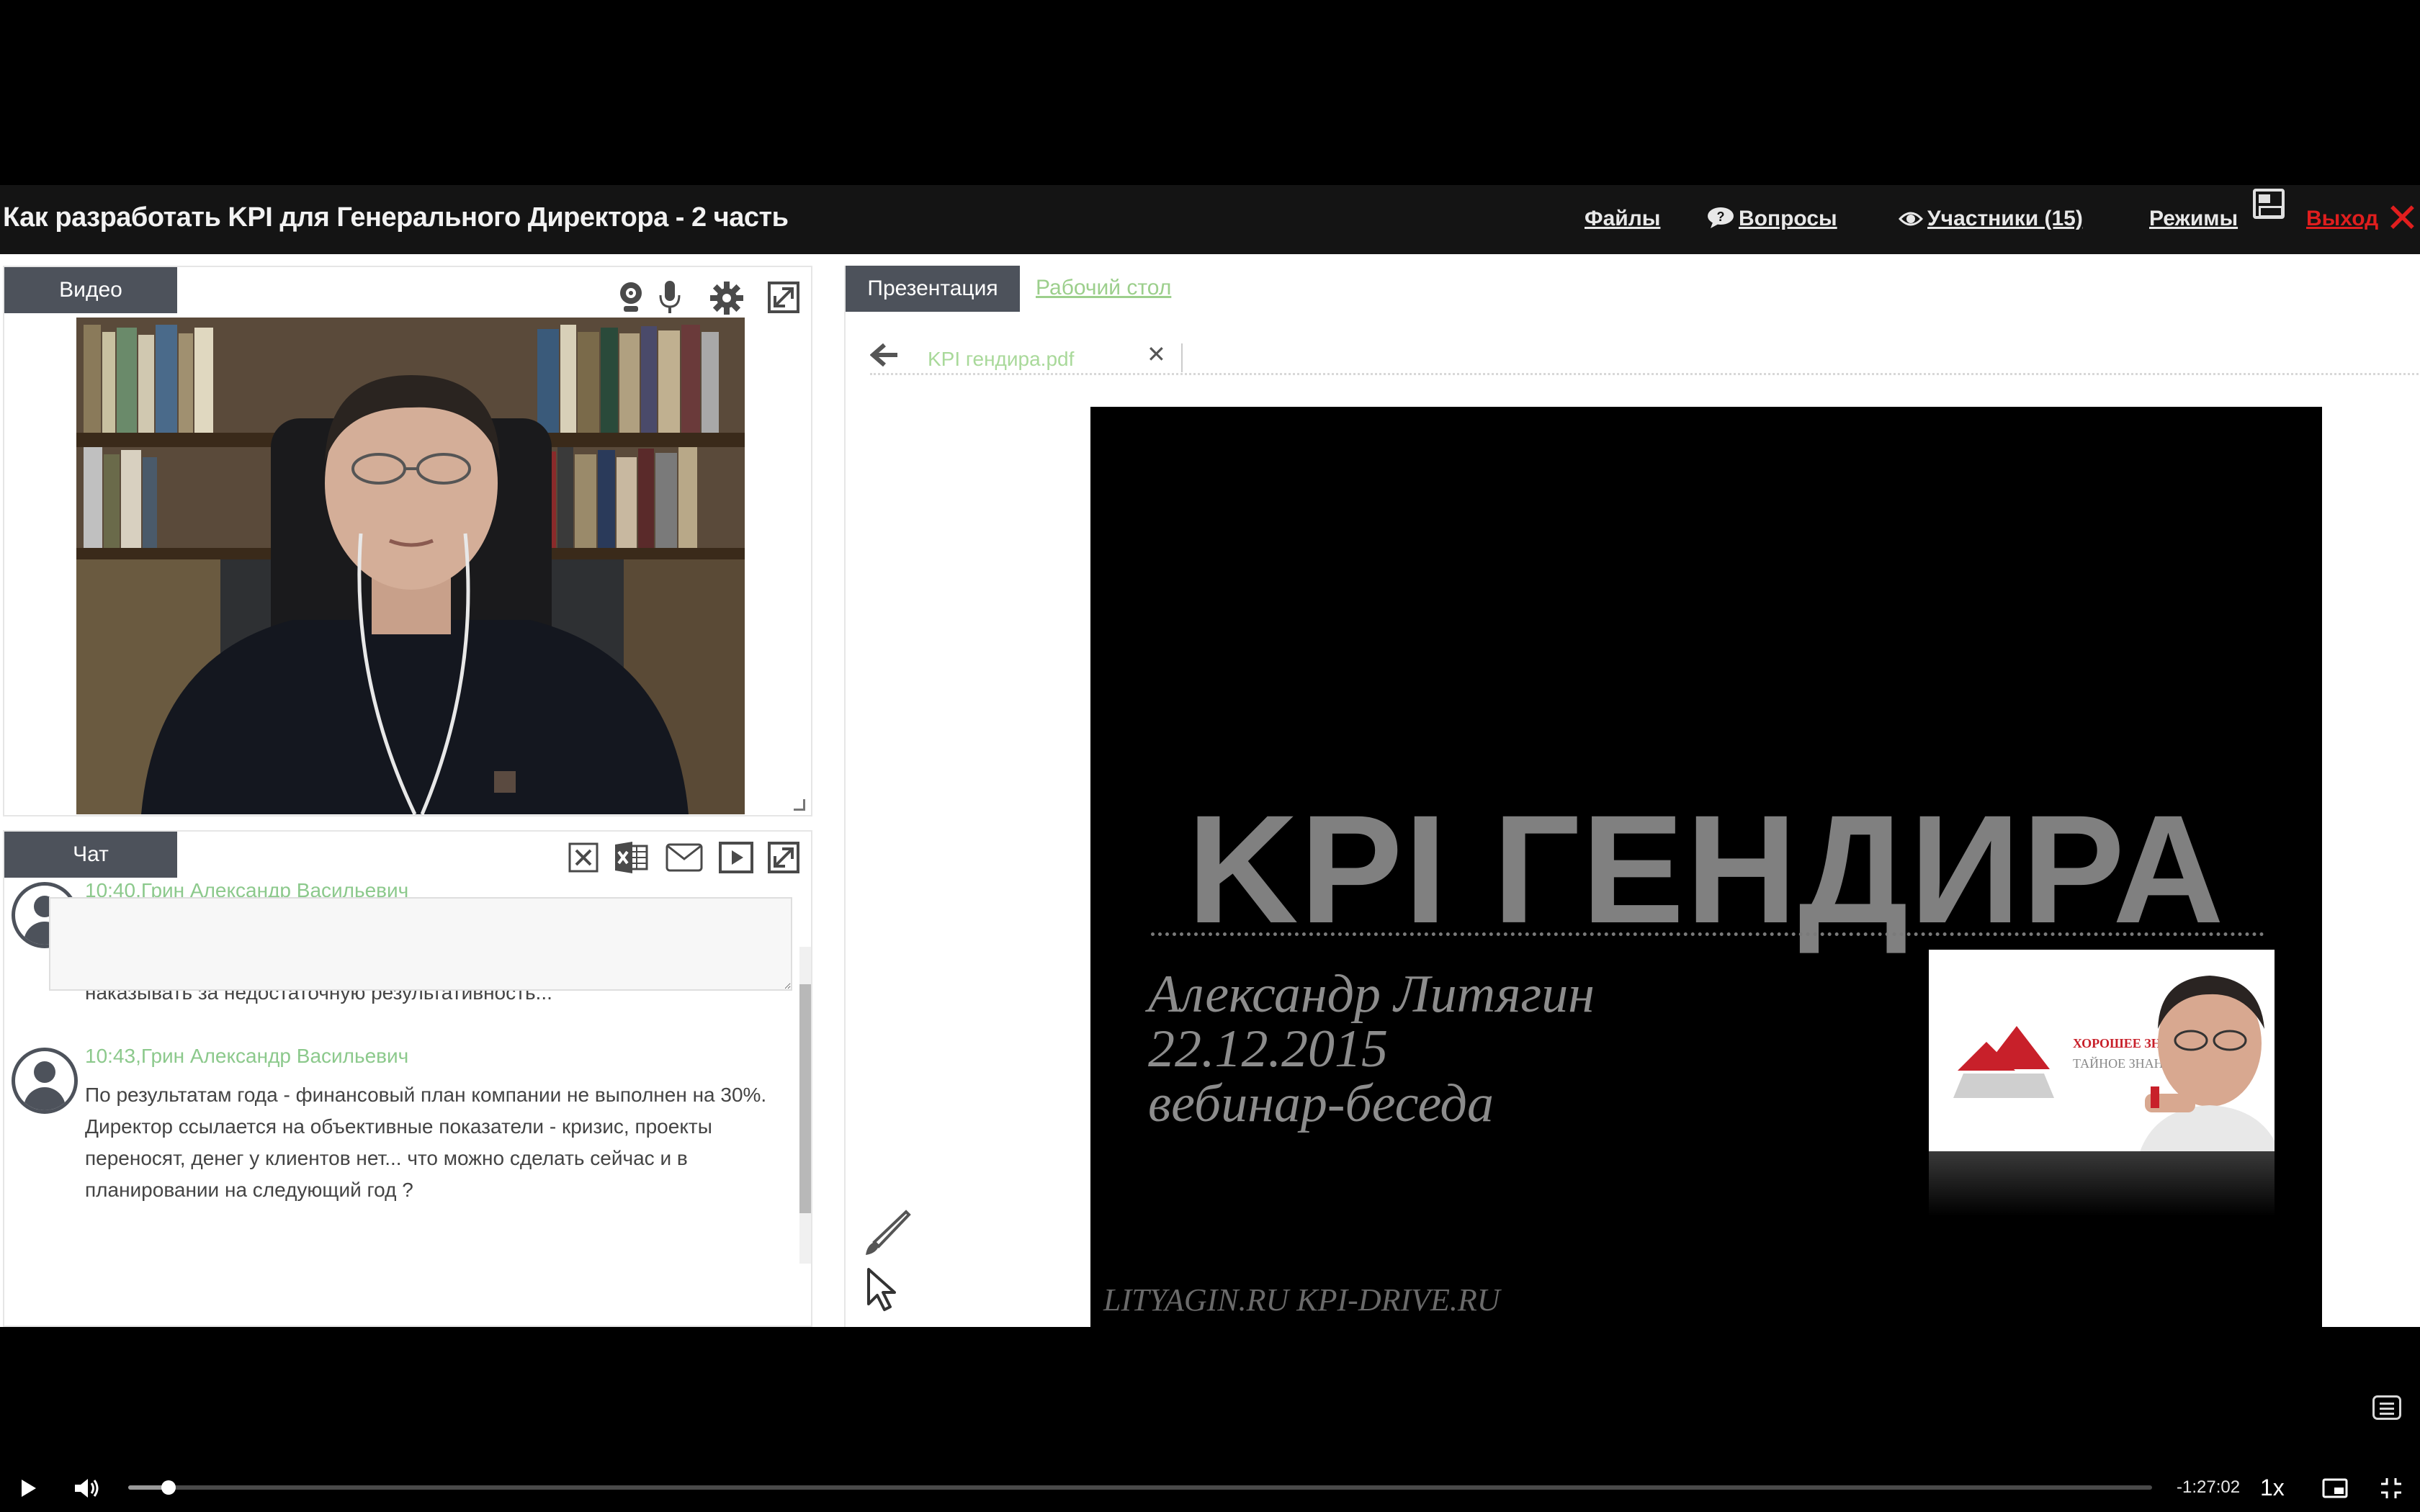  I want to click on slide-subtitle: вебинар-беседа, so click(1321, 1103).